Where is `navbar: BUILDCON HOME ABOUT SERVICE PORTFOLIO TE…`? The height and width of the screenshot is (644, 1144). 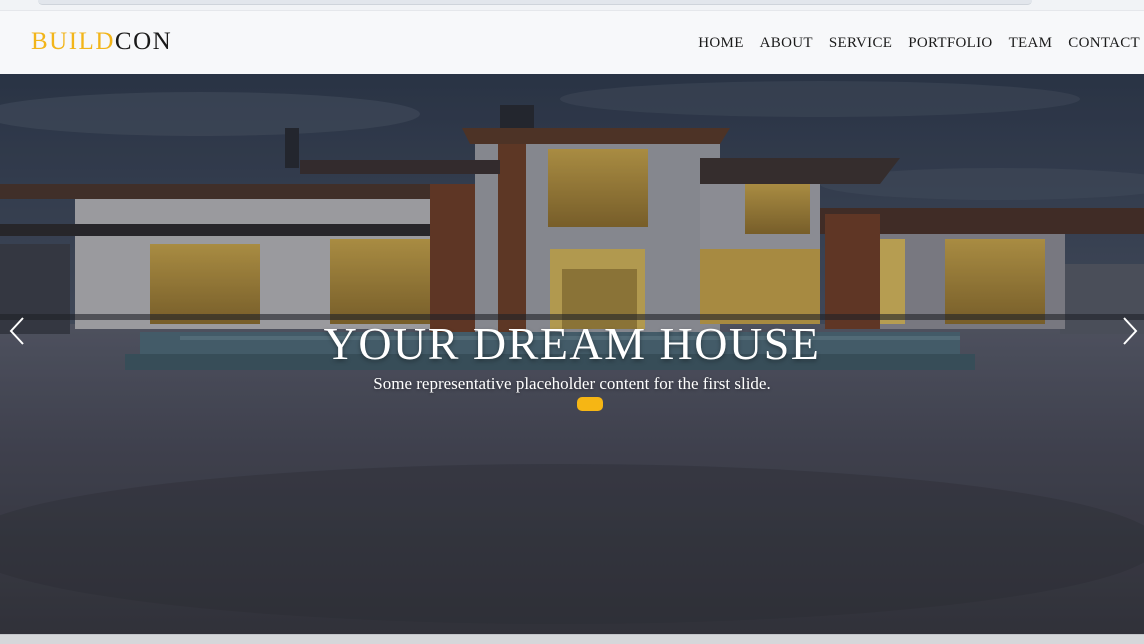
navbar: BUILDCON HOME ABOUT SERVICE PORTFOLIO TE… is located at coordinates (572, 42).